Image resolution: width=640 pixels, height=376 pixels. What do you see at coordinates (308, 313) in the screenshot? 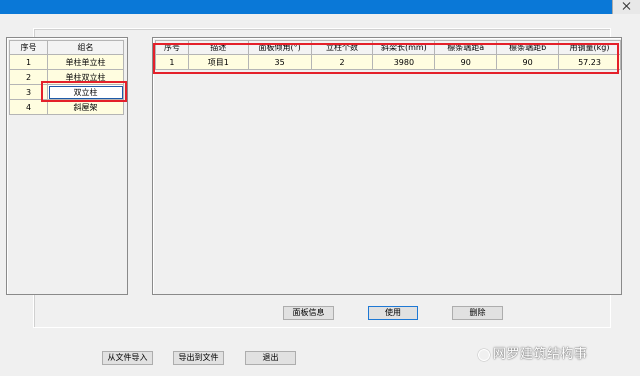
I see `panel-info-button: 面板信息` at bounding box center [308, 313].